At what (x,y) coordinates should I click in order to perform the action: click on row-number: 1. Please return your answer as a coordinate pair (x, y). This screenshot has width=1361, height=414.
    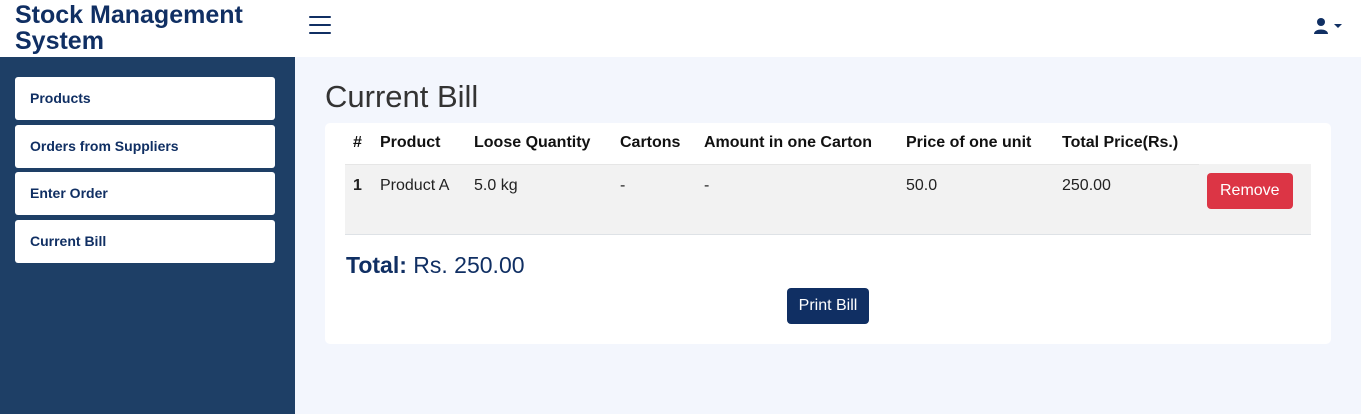
    Looking at the image, I should click on (358, 199).